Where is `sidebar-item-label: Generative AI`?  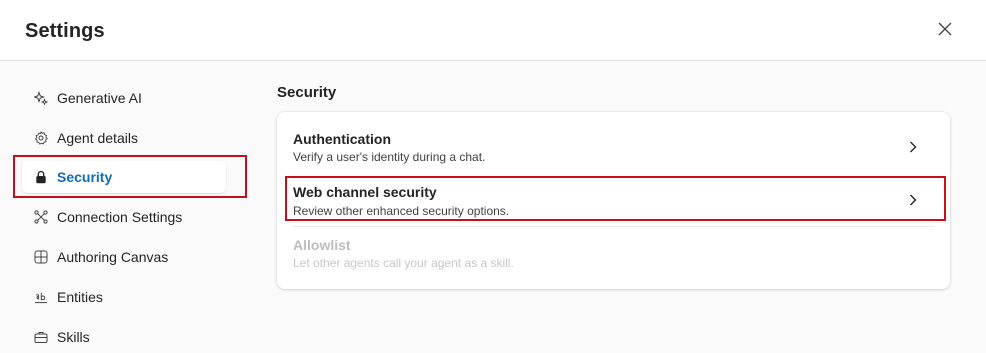 sidebar-item-label: Generative AI is located at coordinates (99, 98).